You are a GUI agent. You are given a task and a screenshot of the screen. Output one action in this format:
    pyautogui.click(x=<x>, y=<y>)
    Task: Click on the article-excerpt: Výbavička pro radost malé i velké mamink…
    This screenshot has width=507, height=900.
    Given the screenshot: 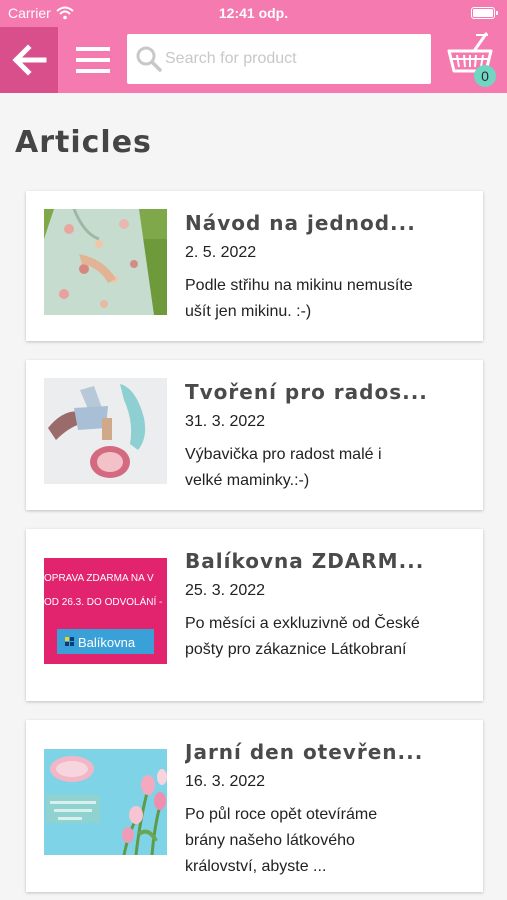 What is the action you would take?
    pyautogui.click(x=283, y=467)
    